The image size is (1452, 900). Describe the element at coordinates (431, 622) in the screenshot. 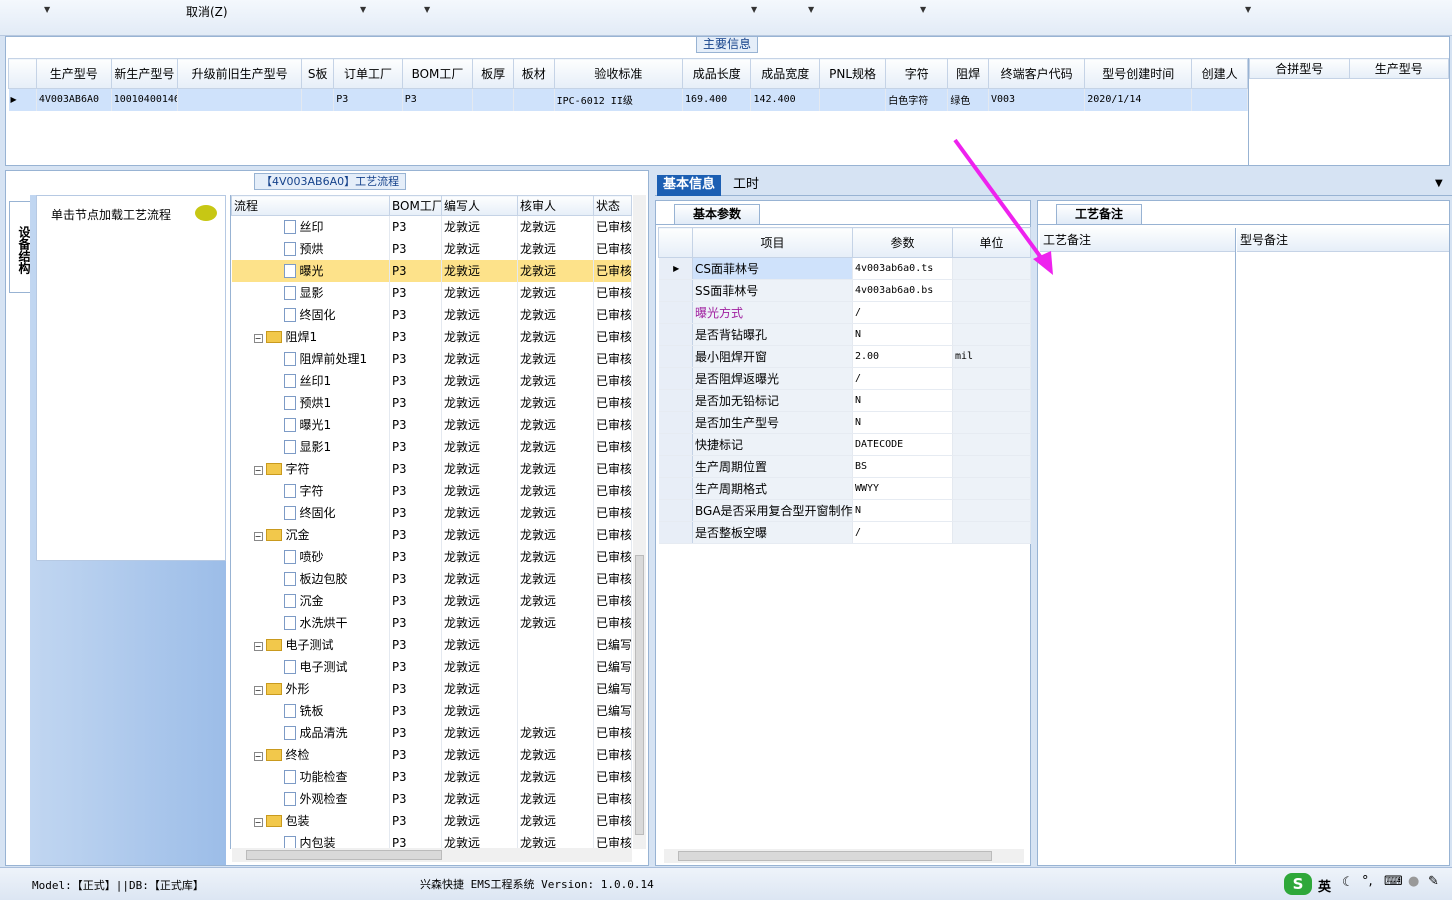

I see `tree-row: 水洗烘干 P3 龙敦远 龙敦远 已审核` at that location.